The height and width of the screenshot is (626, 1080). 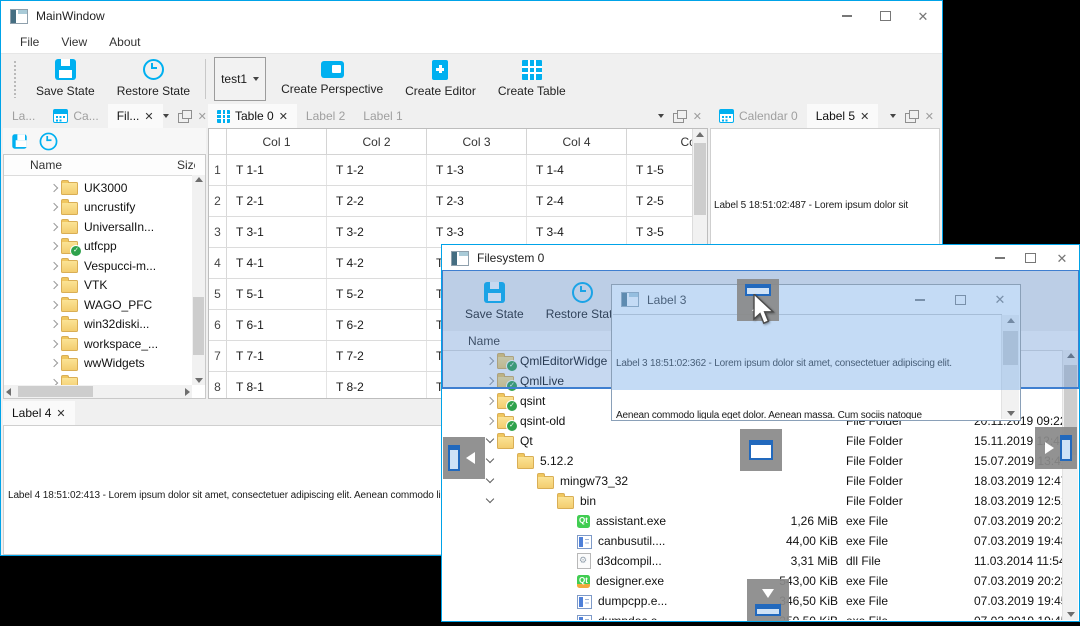 What do you see at coordinates (277, 356) in the screenshot?
I see `table-cell: T 7-1` at bounding box center [277, 356].